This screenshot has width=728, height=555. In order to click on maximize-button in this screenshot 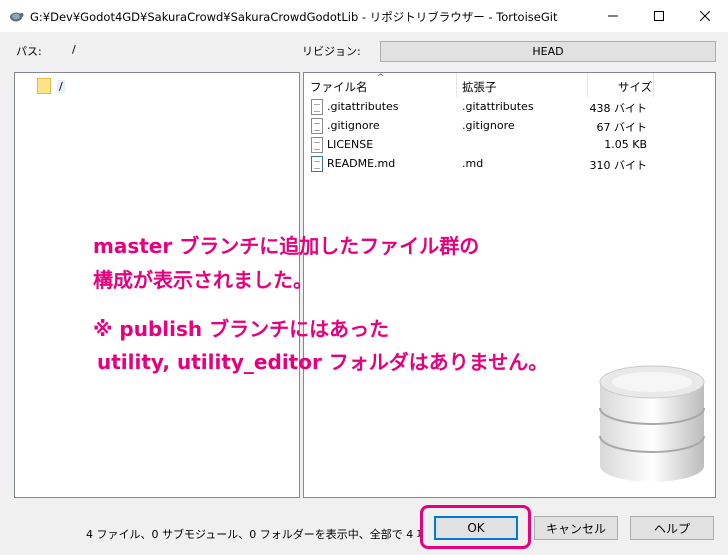, I will do `click(659, 16)`.